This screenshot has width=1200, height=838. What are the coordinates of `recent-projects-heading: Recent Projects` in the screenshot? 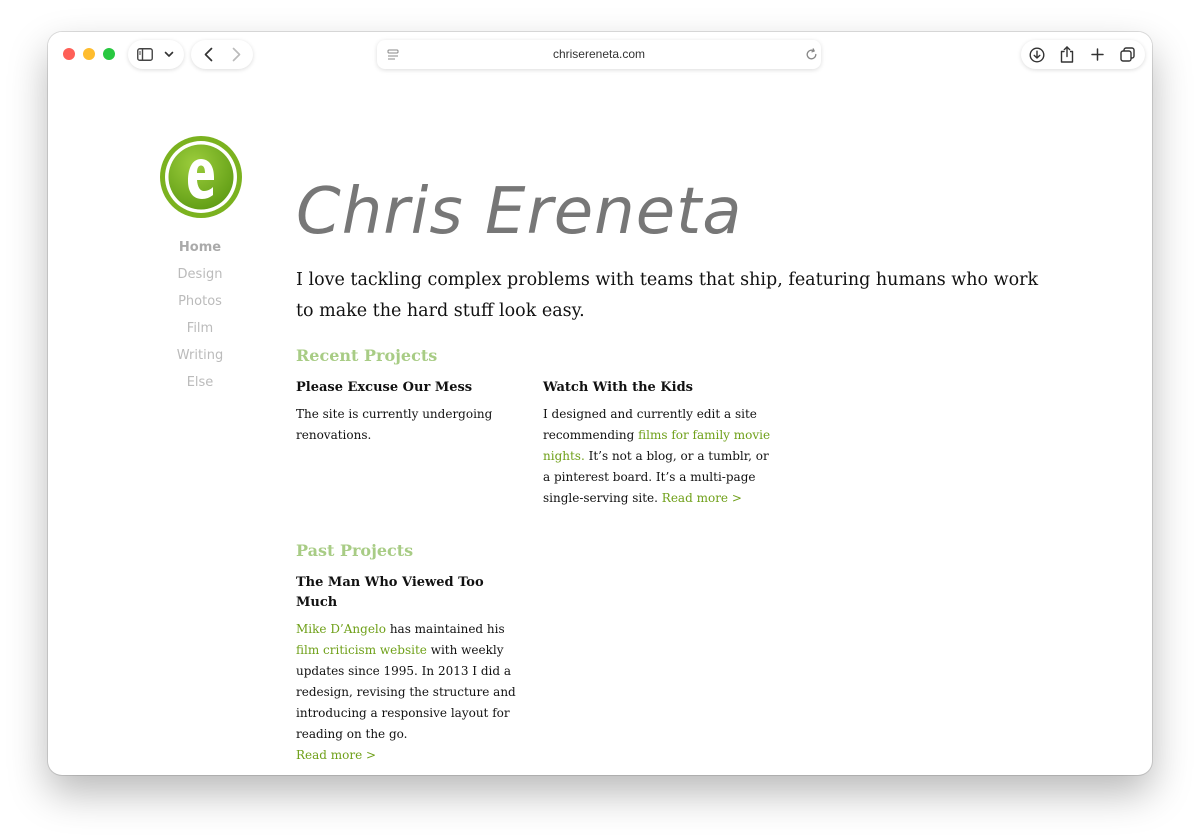 It's located at (367, 355).